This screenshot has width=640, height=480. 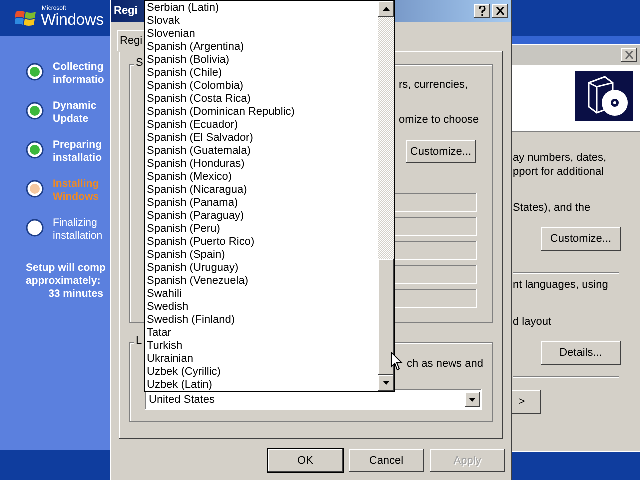 What do you see at coordinates (558, 172) in the screenshot?
I see `description-text: pport for additional` at bounding box center [558, 172].